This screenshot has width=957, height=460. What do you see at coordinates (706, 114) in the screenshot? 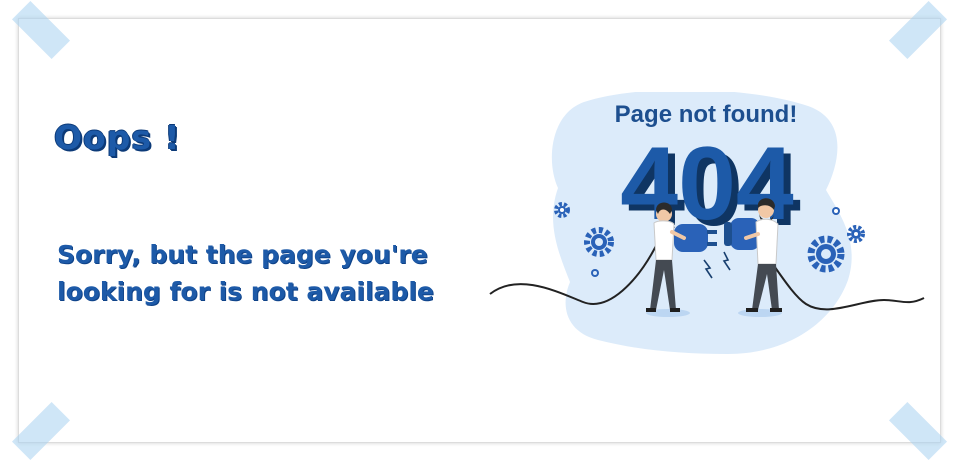
I see `page-not-found-caption: Page not found!` at bounding box center [706, 114].